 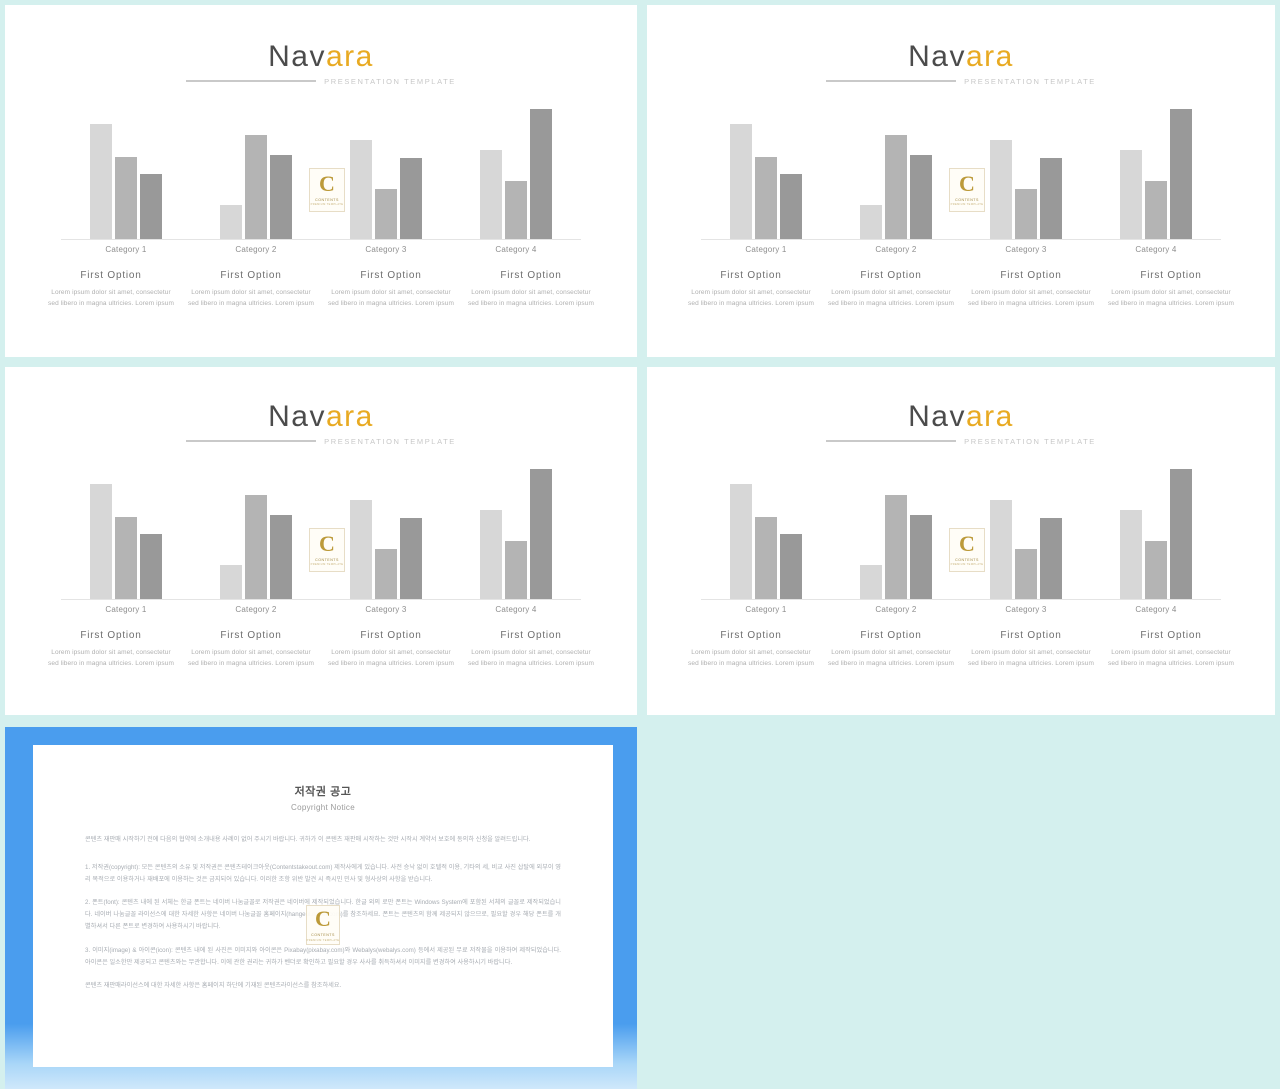 What do you see at coordinates (323, 797) in the screenshot?
I see `copyright-heading: 저작권 공고 Copyright Notice` at bounding box center [323, 797].